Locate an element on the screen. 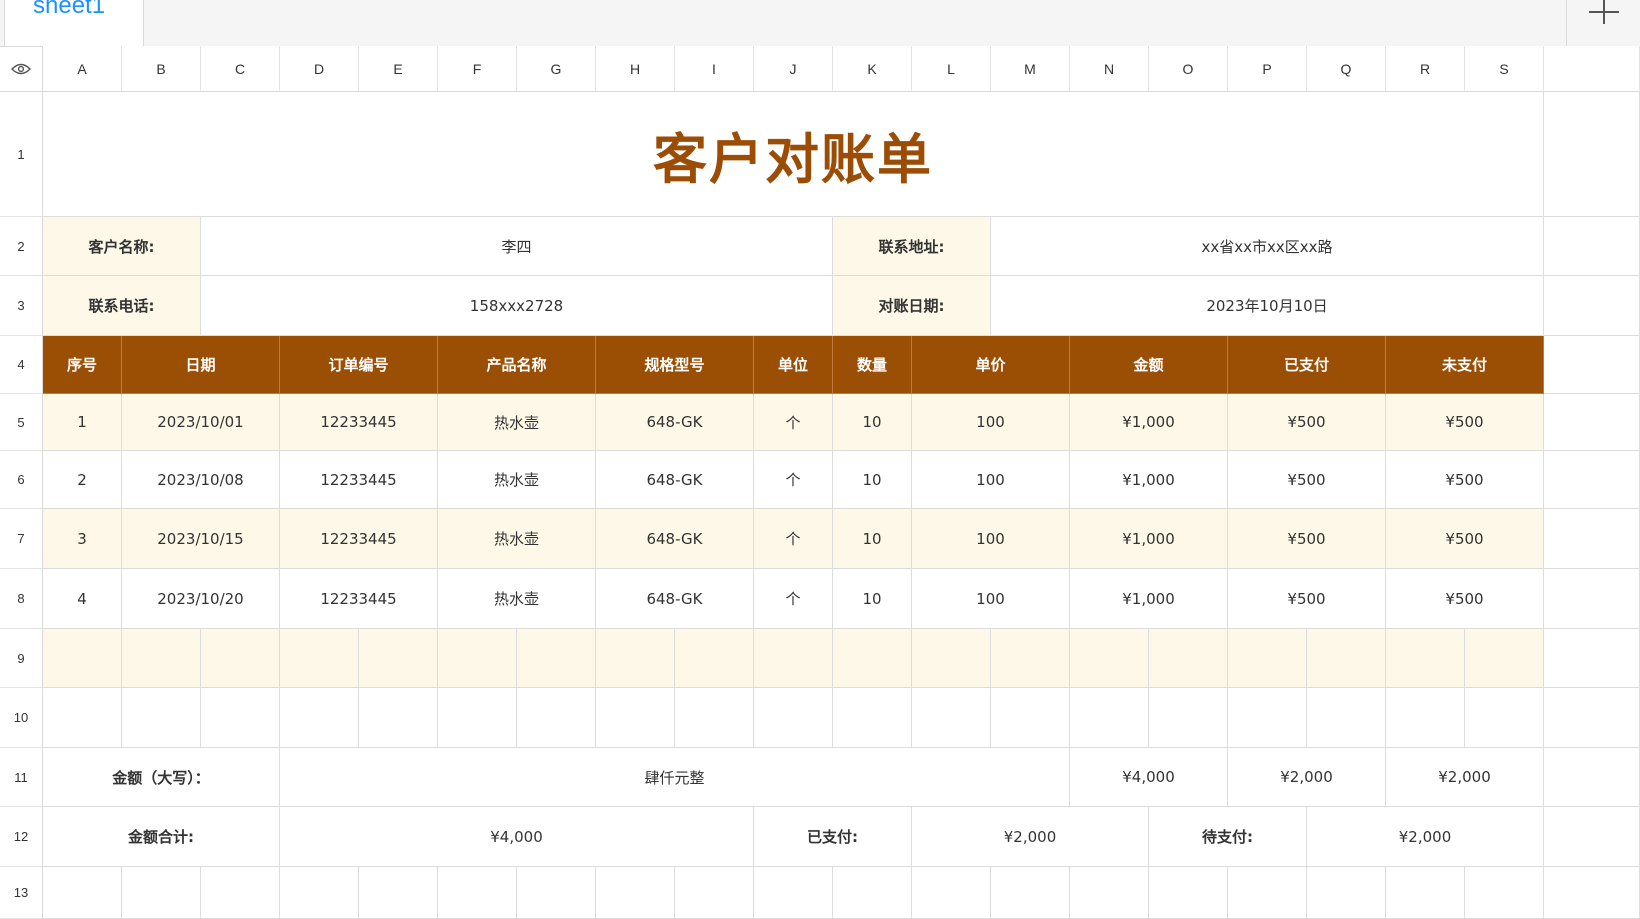  pending-value: ¥2,000 is located at coordinates (1425, 837).